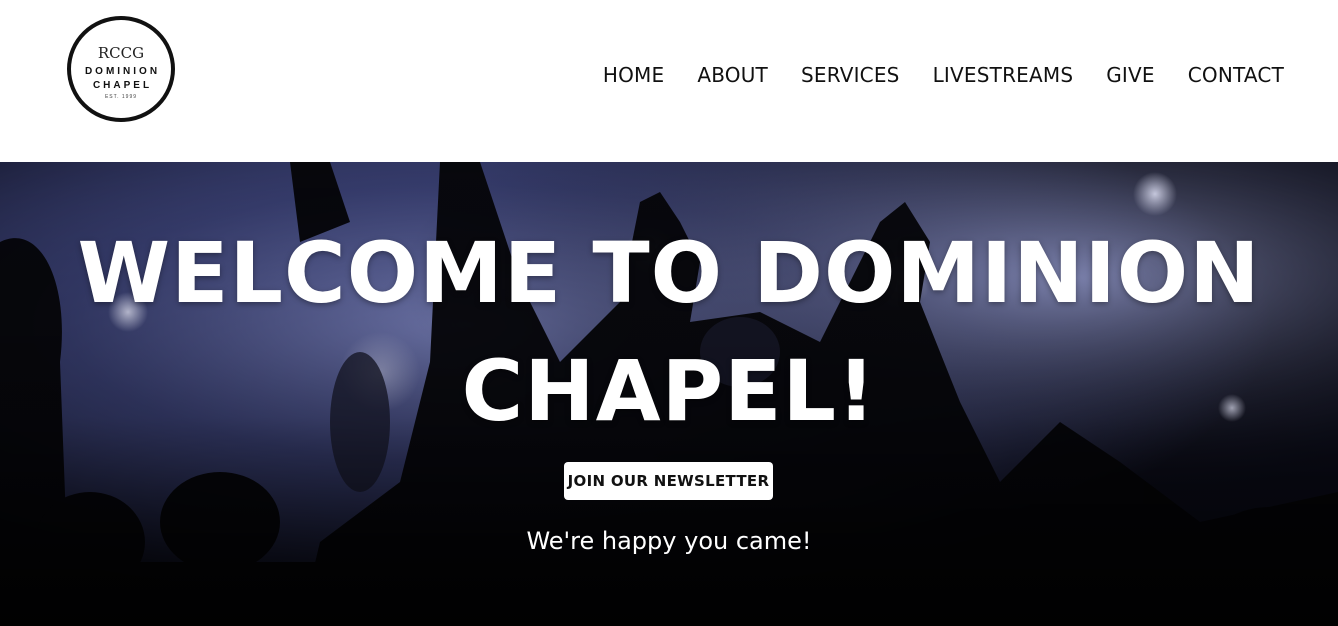  Describe the element at coordinates (122, 71) in the screenshot. I see `logo-dominion-text: DOMINION` at that location.